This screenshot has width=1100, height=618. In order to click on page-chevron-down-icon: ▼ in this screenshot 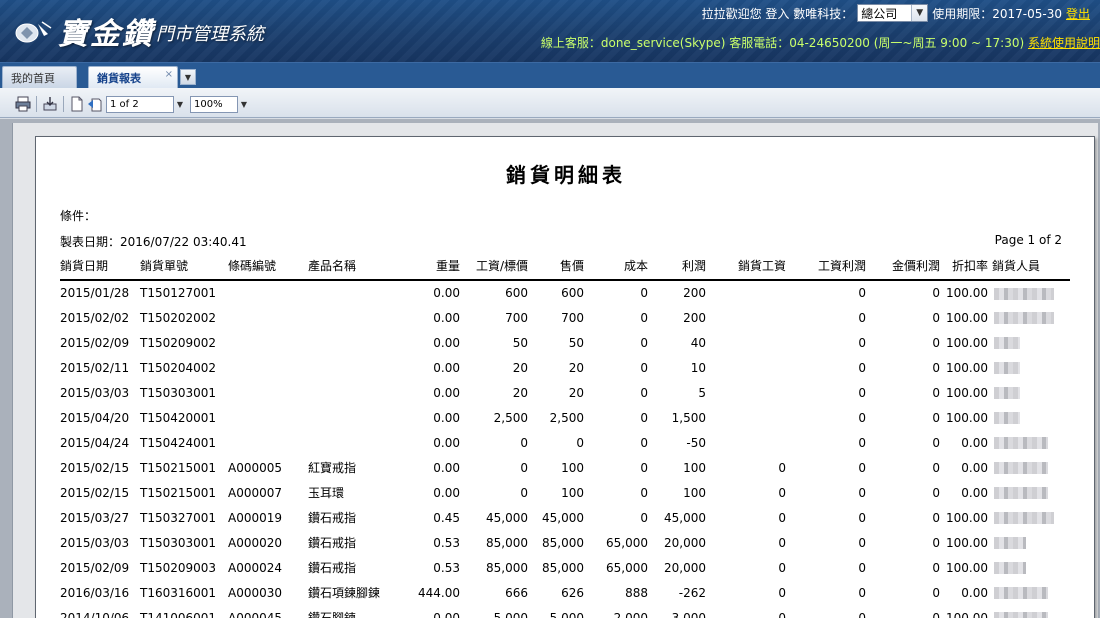, I will do `click(180, 104)`.